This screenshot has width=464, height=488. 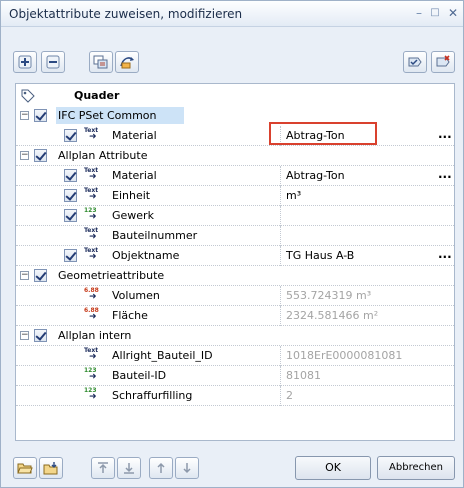 What do you see at coordinates (235, 396) in the screenshot?
I see `attribute-row-schraffurfilling: 123 ➜ Schraffurfilling 2` at bounding box center [235, 396].